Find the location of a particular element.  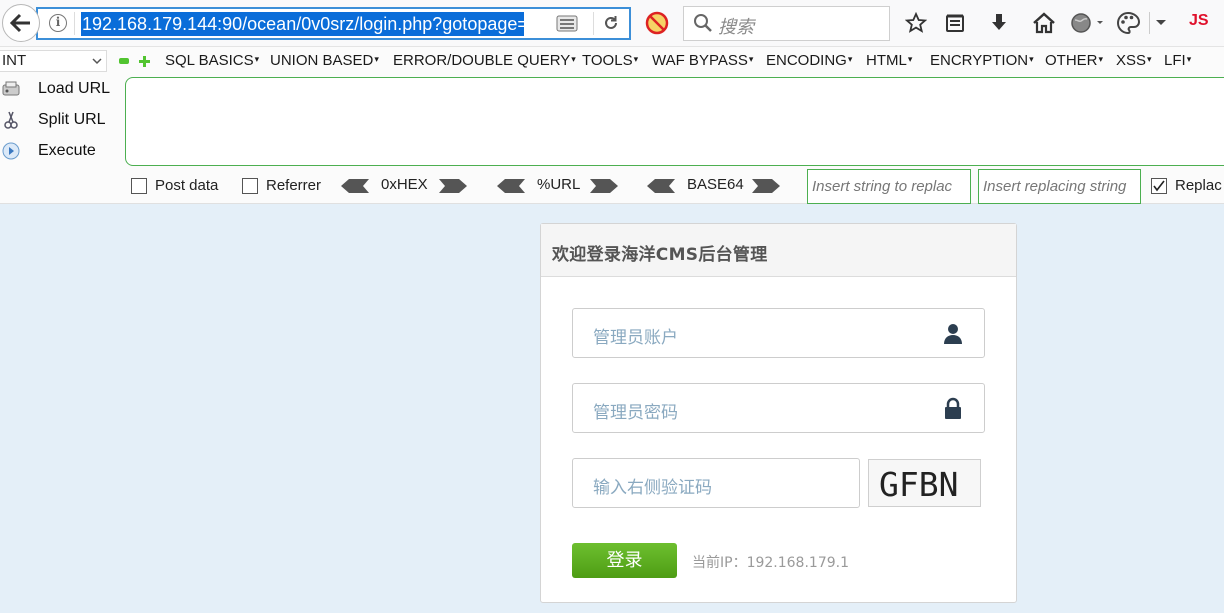

username-placeholder: 管理员账户 is located at coordinates (635, 338).